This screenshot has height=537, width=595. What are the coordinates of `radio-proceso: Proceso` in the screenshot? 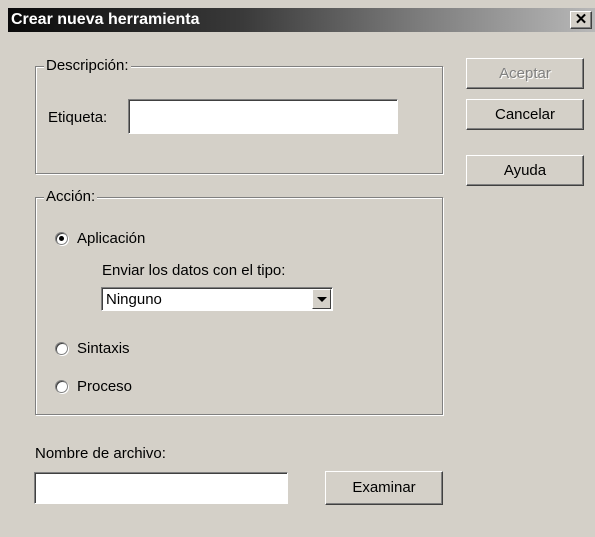 It's located at (93, 386).